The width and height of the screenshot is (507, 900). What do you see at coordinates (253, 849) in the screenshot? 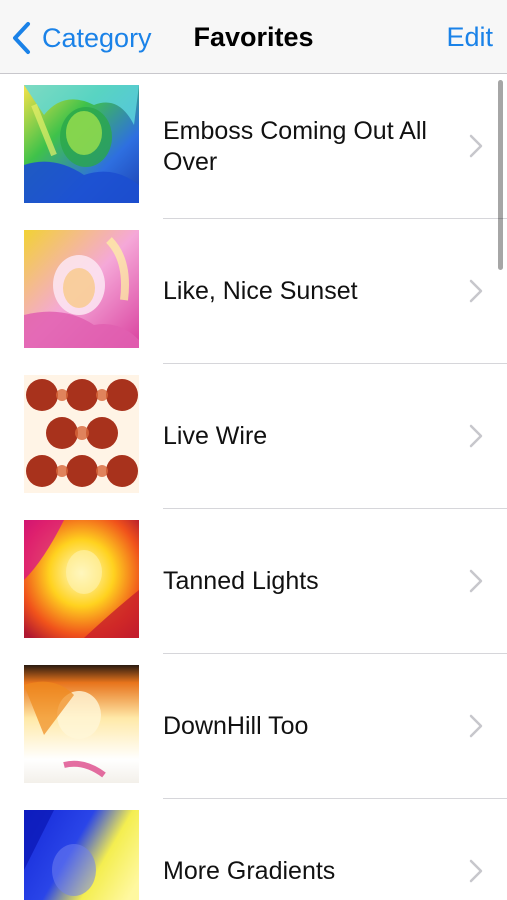
I see `list-item: More Gradients` at bounding box center [253, 849].